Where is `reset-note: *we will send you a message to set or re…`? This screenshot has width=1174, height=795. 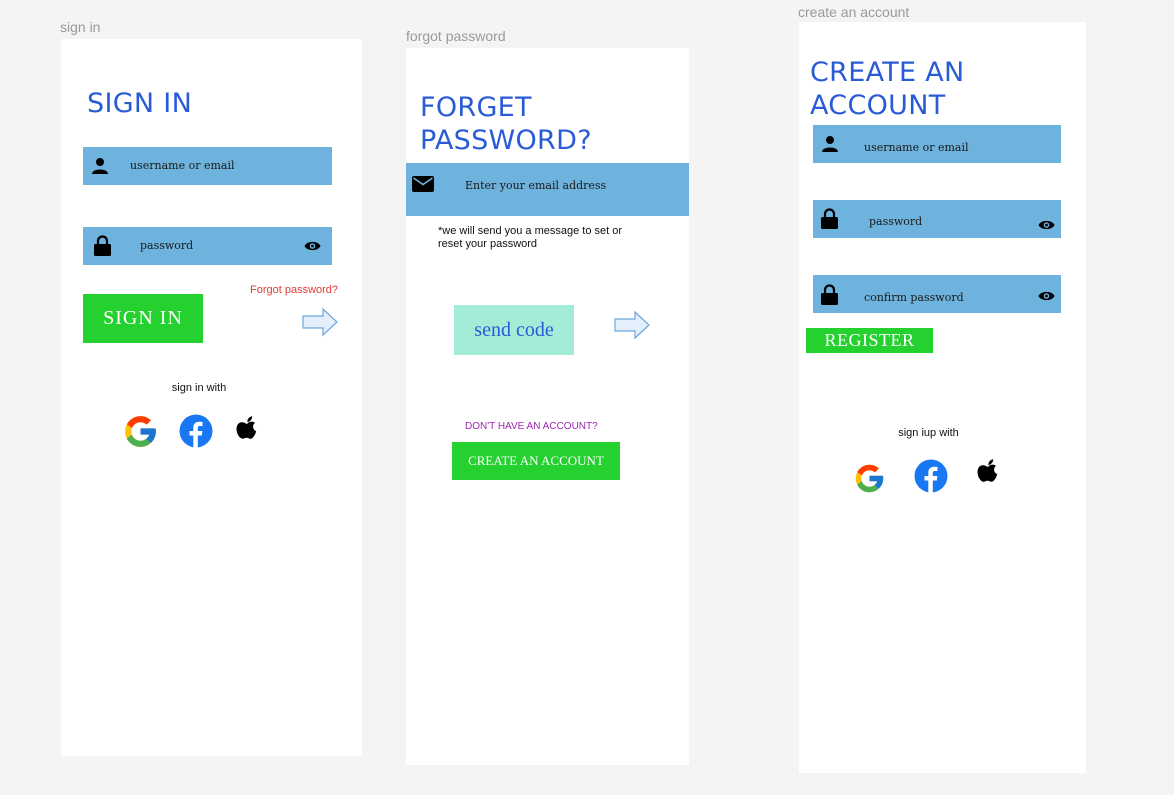 reset-note: *we will send you a message to set or re… is located at coordinates (530, 238).